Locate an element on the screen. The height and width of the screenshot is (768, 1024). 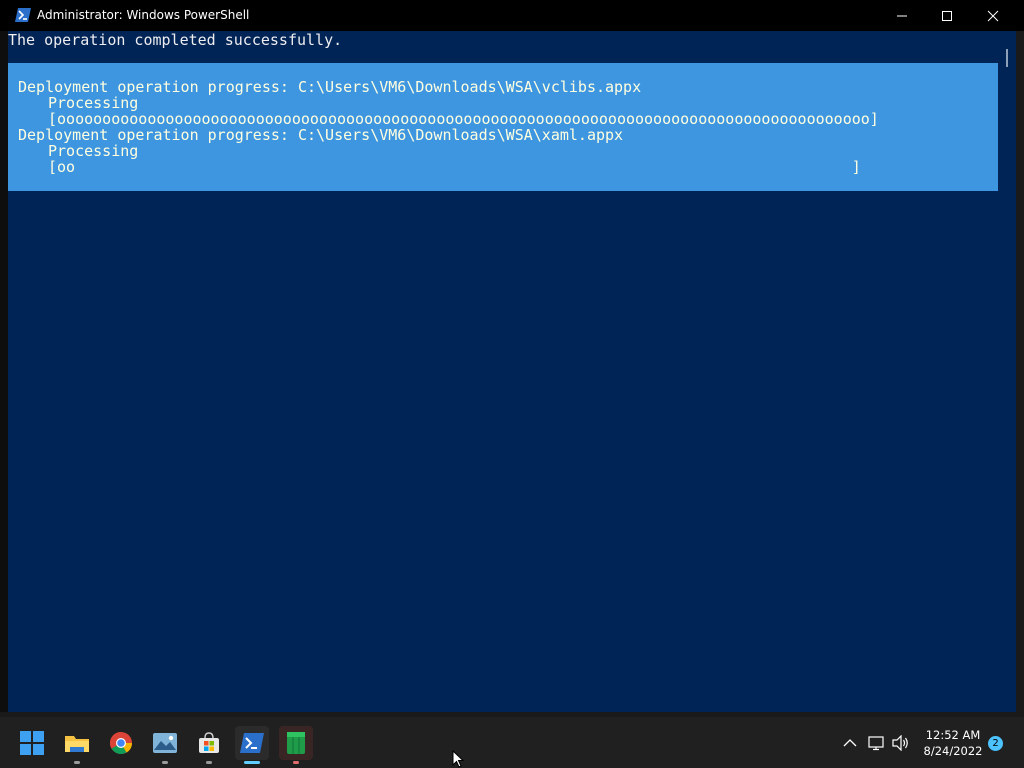
clock: 12:52 AM 8/24/2022 is located at coordinates (953, 743).